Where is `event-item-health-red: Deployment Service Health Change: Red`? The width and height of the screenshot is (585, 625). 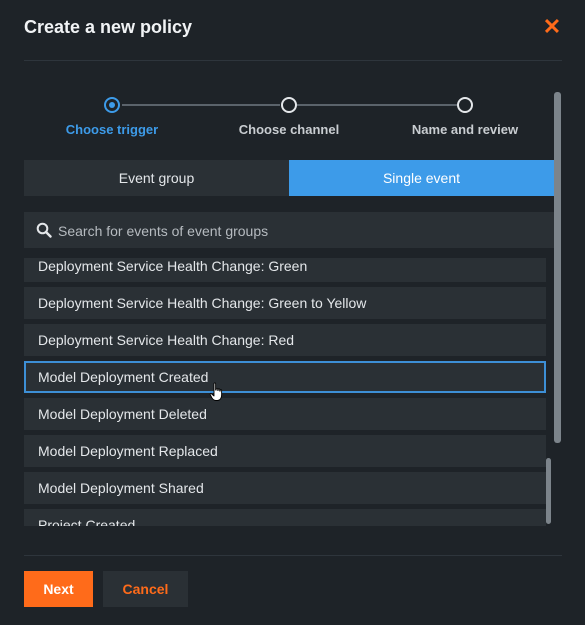
event-item-health-red: Deployment Service Health Change: Red is located at coordinates (285, 340).